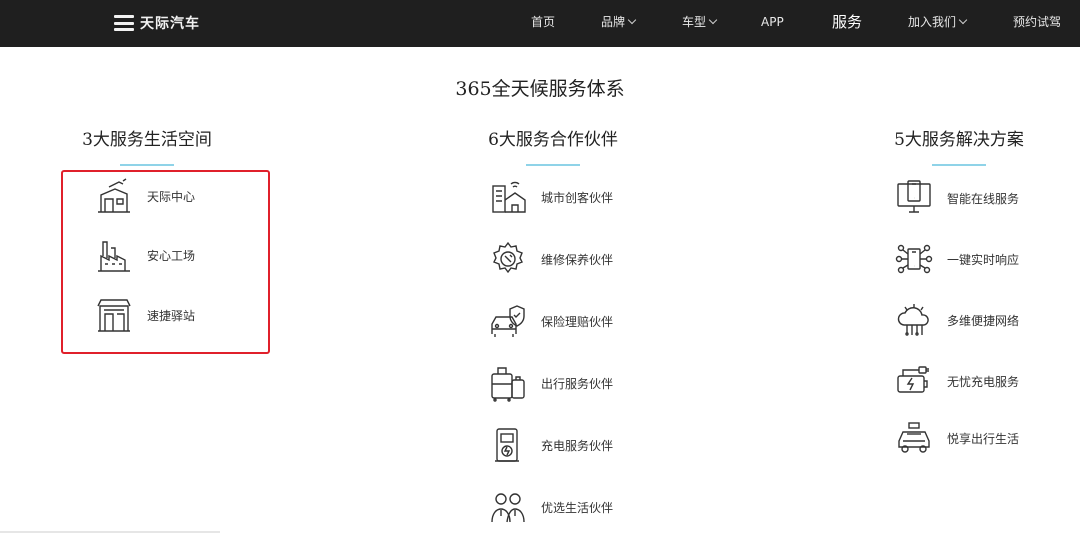 The width and height of the screenshot is (1080, 535). Describe the element at coordinates (147, 140) in the screenshot. I see `column-title: 3大服务生活空间` at that location.